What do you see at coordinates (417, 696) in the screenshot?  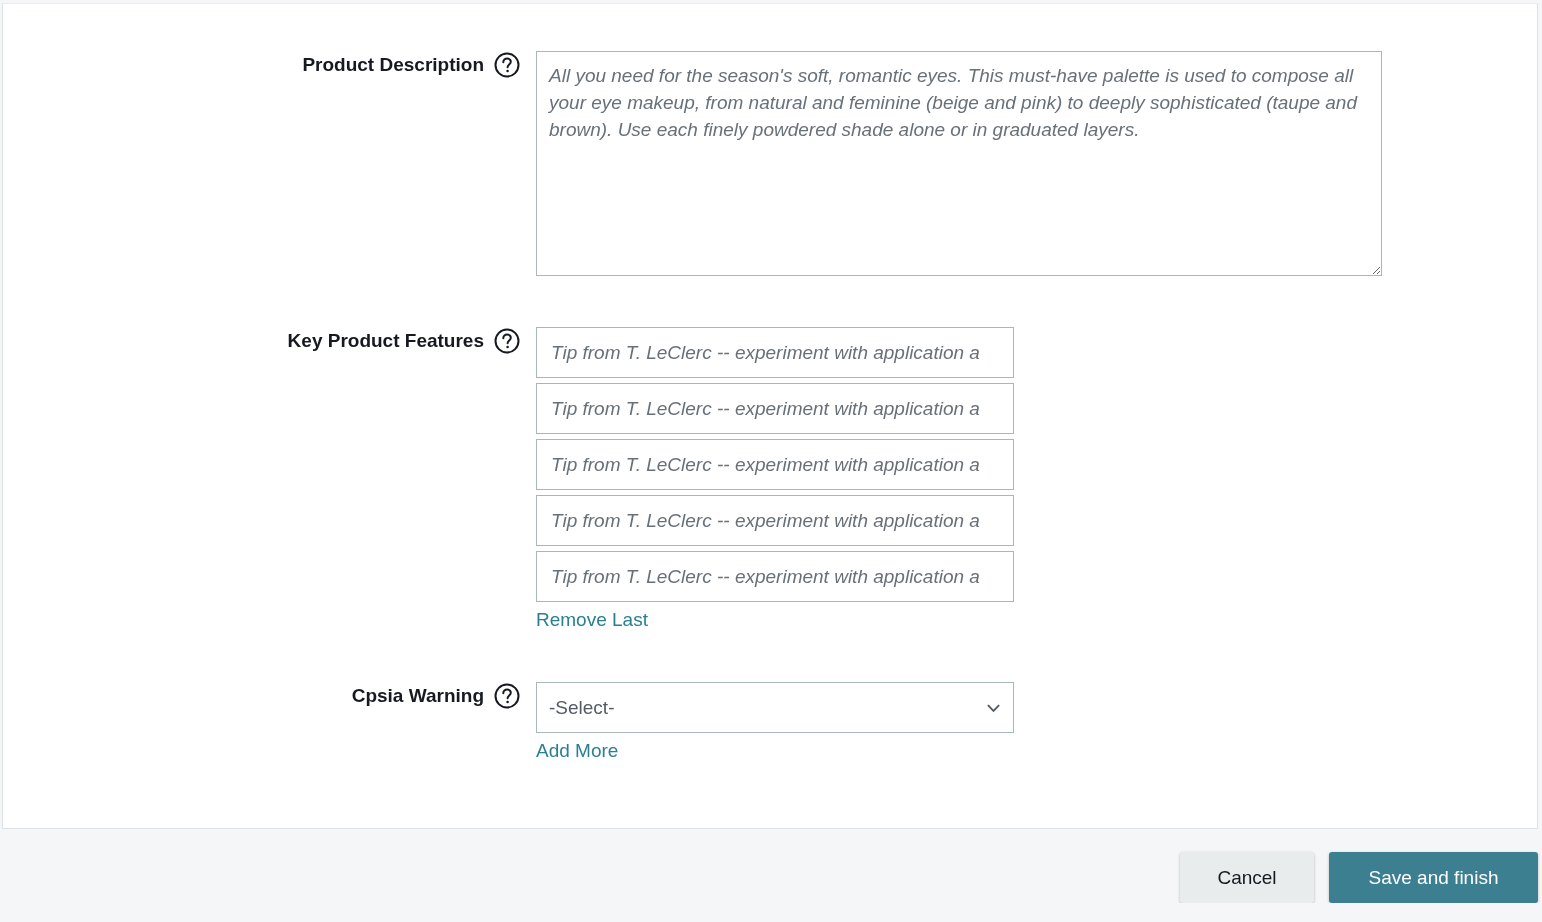 I see `field-label: Cpsia Warning` at bounding box center [417, 696].